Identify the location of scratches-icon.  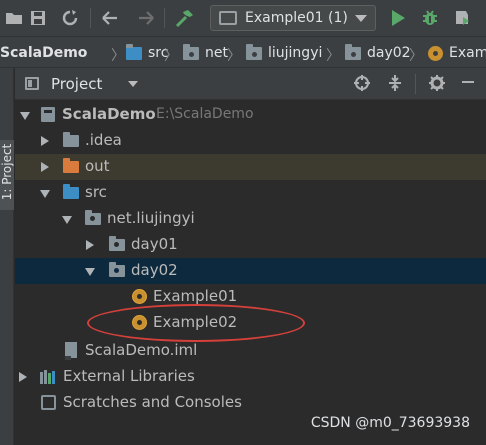
(48, 402).